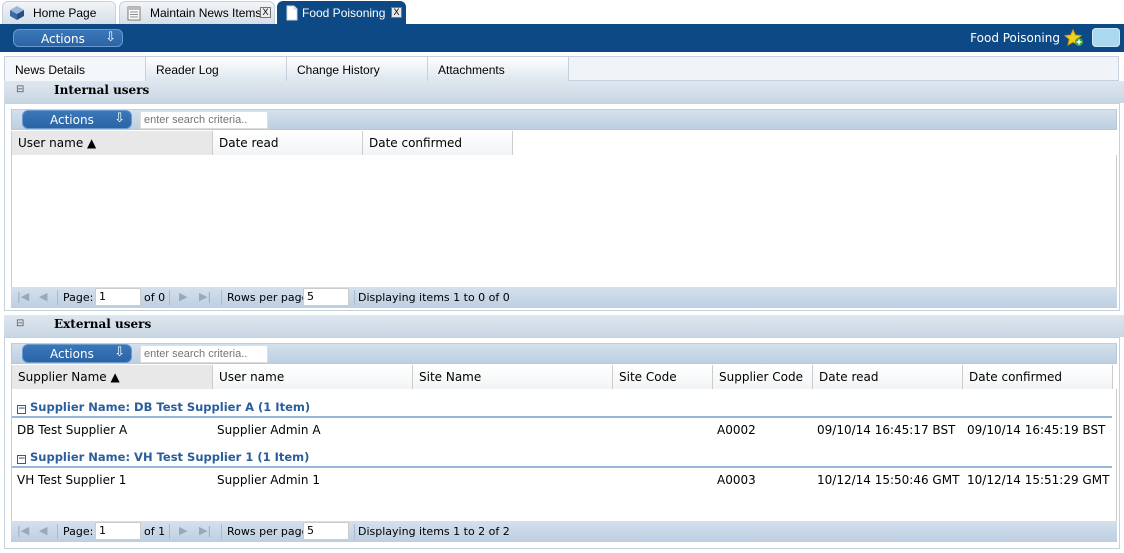 This screenshot has width=1124, height=553. I want to click on page-count: of 1, so click(155, 531).